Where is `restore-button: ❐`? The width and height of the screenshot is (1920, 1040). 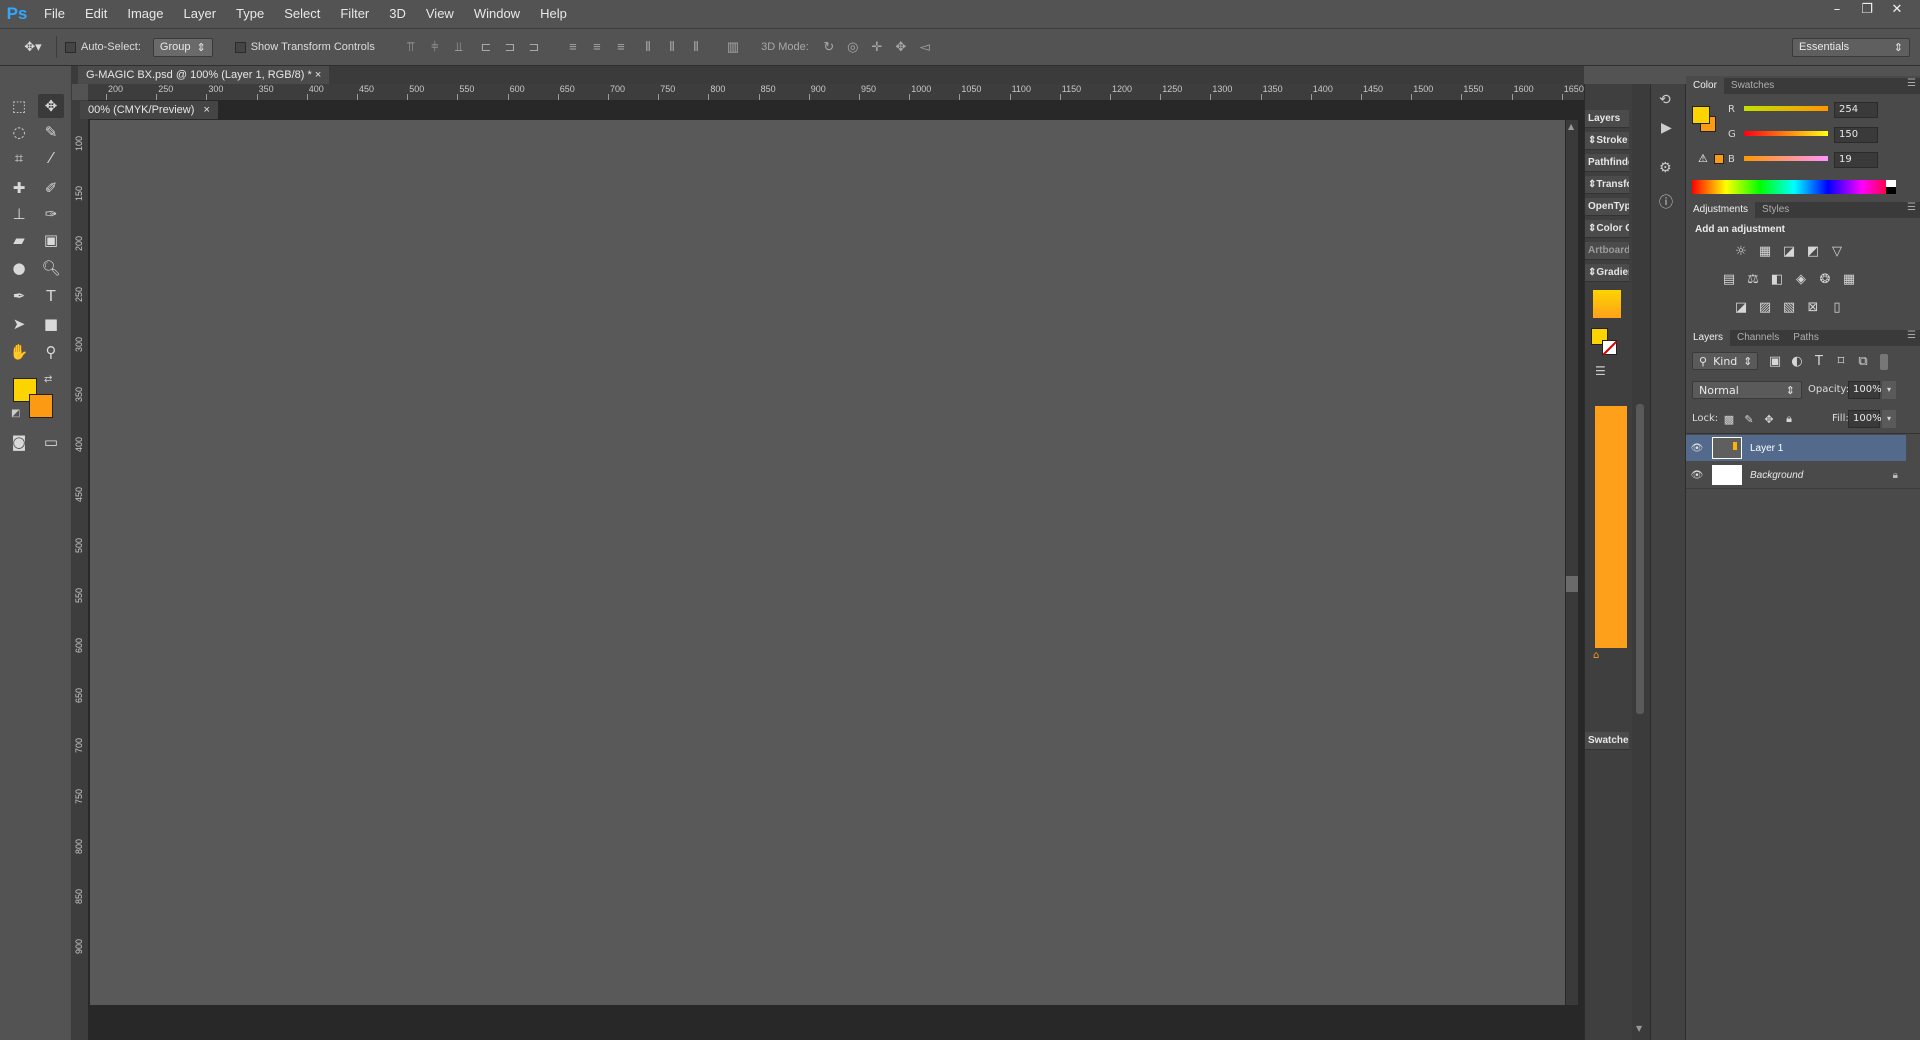 restore-button: ❐ is located at coordinates (1867, 9).